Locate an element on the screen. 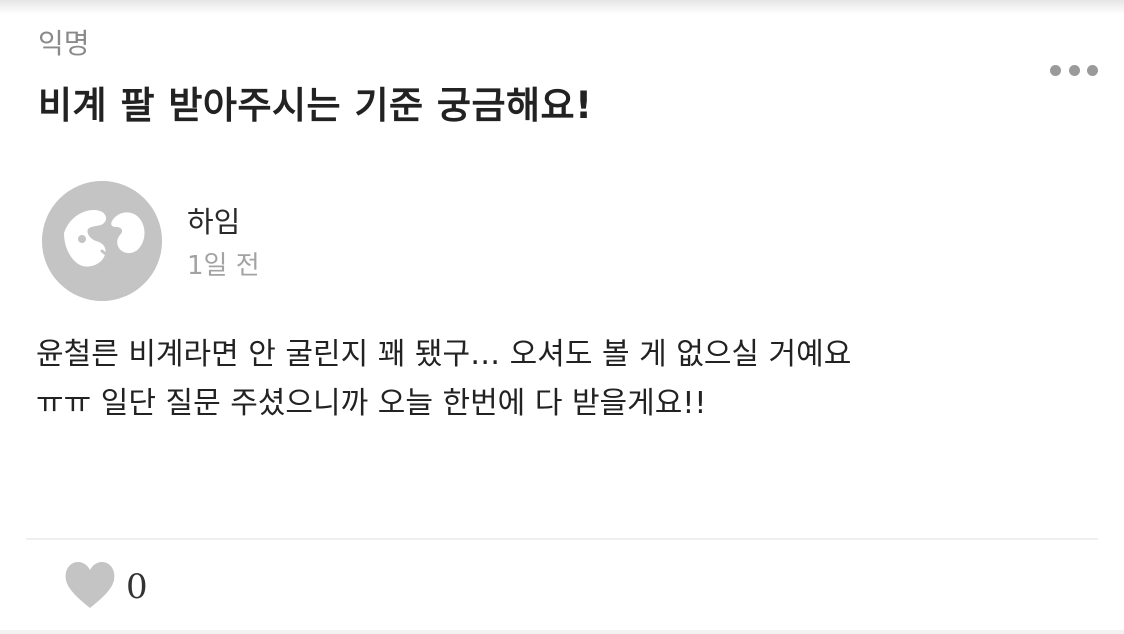 The width and height of the screenshot is (1124, 634). like-count: 0 is located at coordinates (137, 587).